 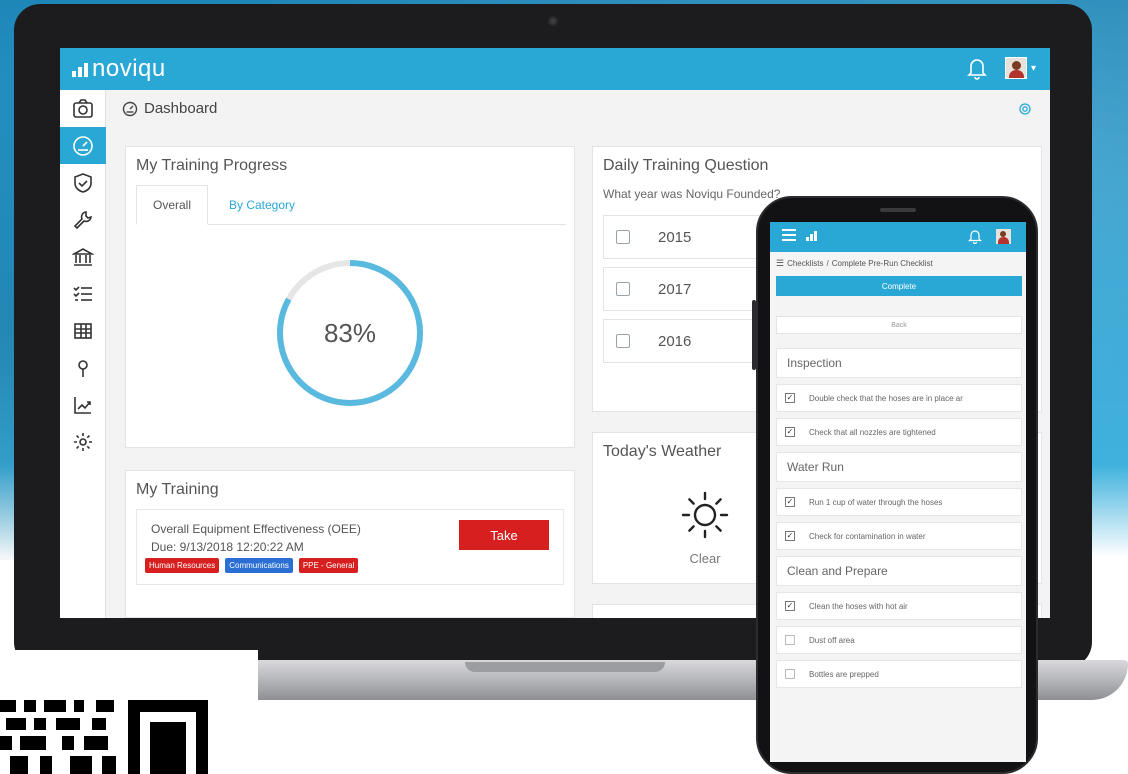 I want to click on section-header: Inspection, so click(x=899, y=363).